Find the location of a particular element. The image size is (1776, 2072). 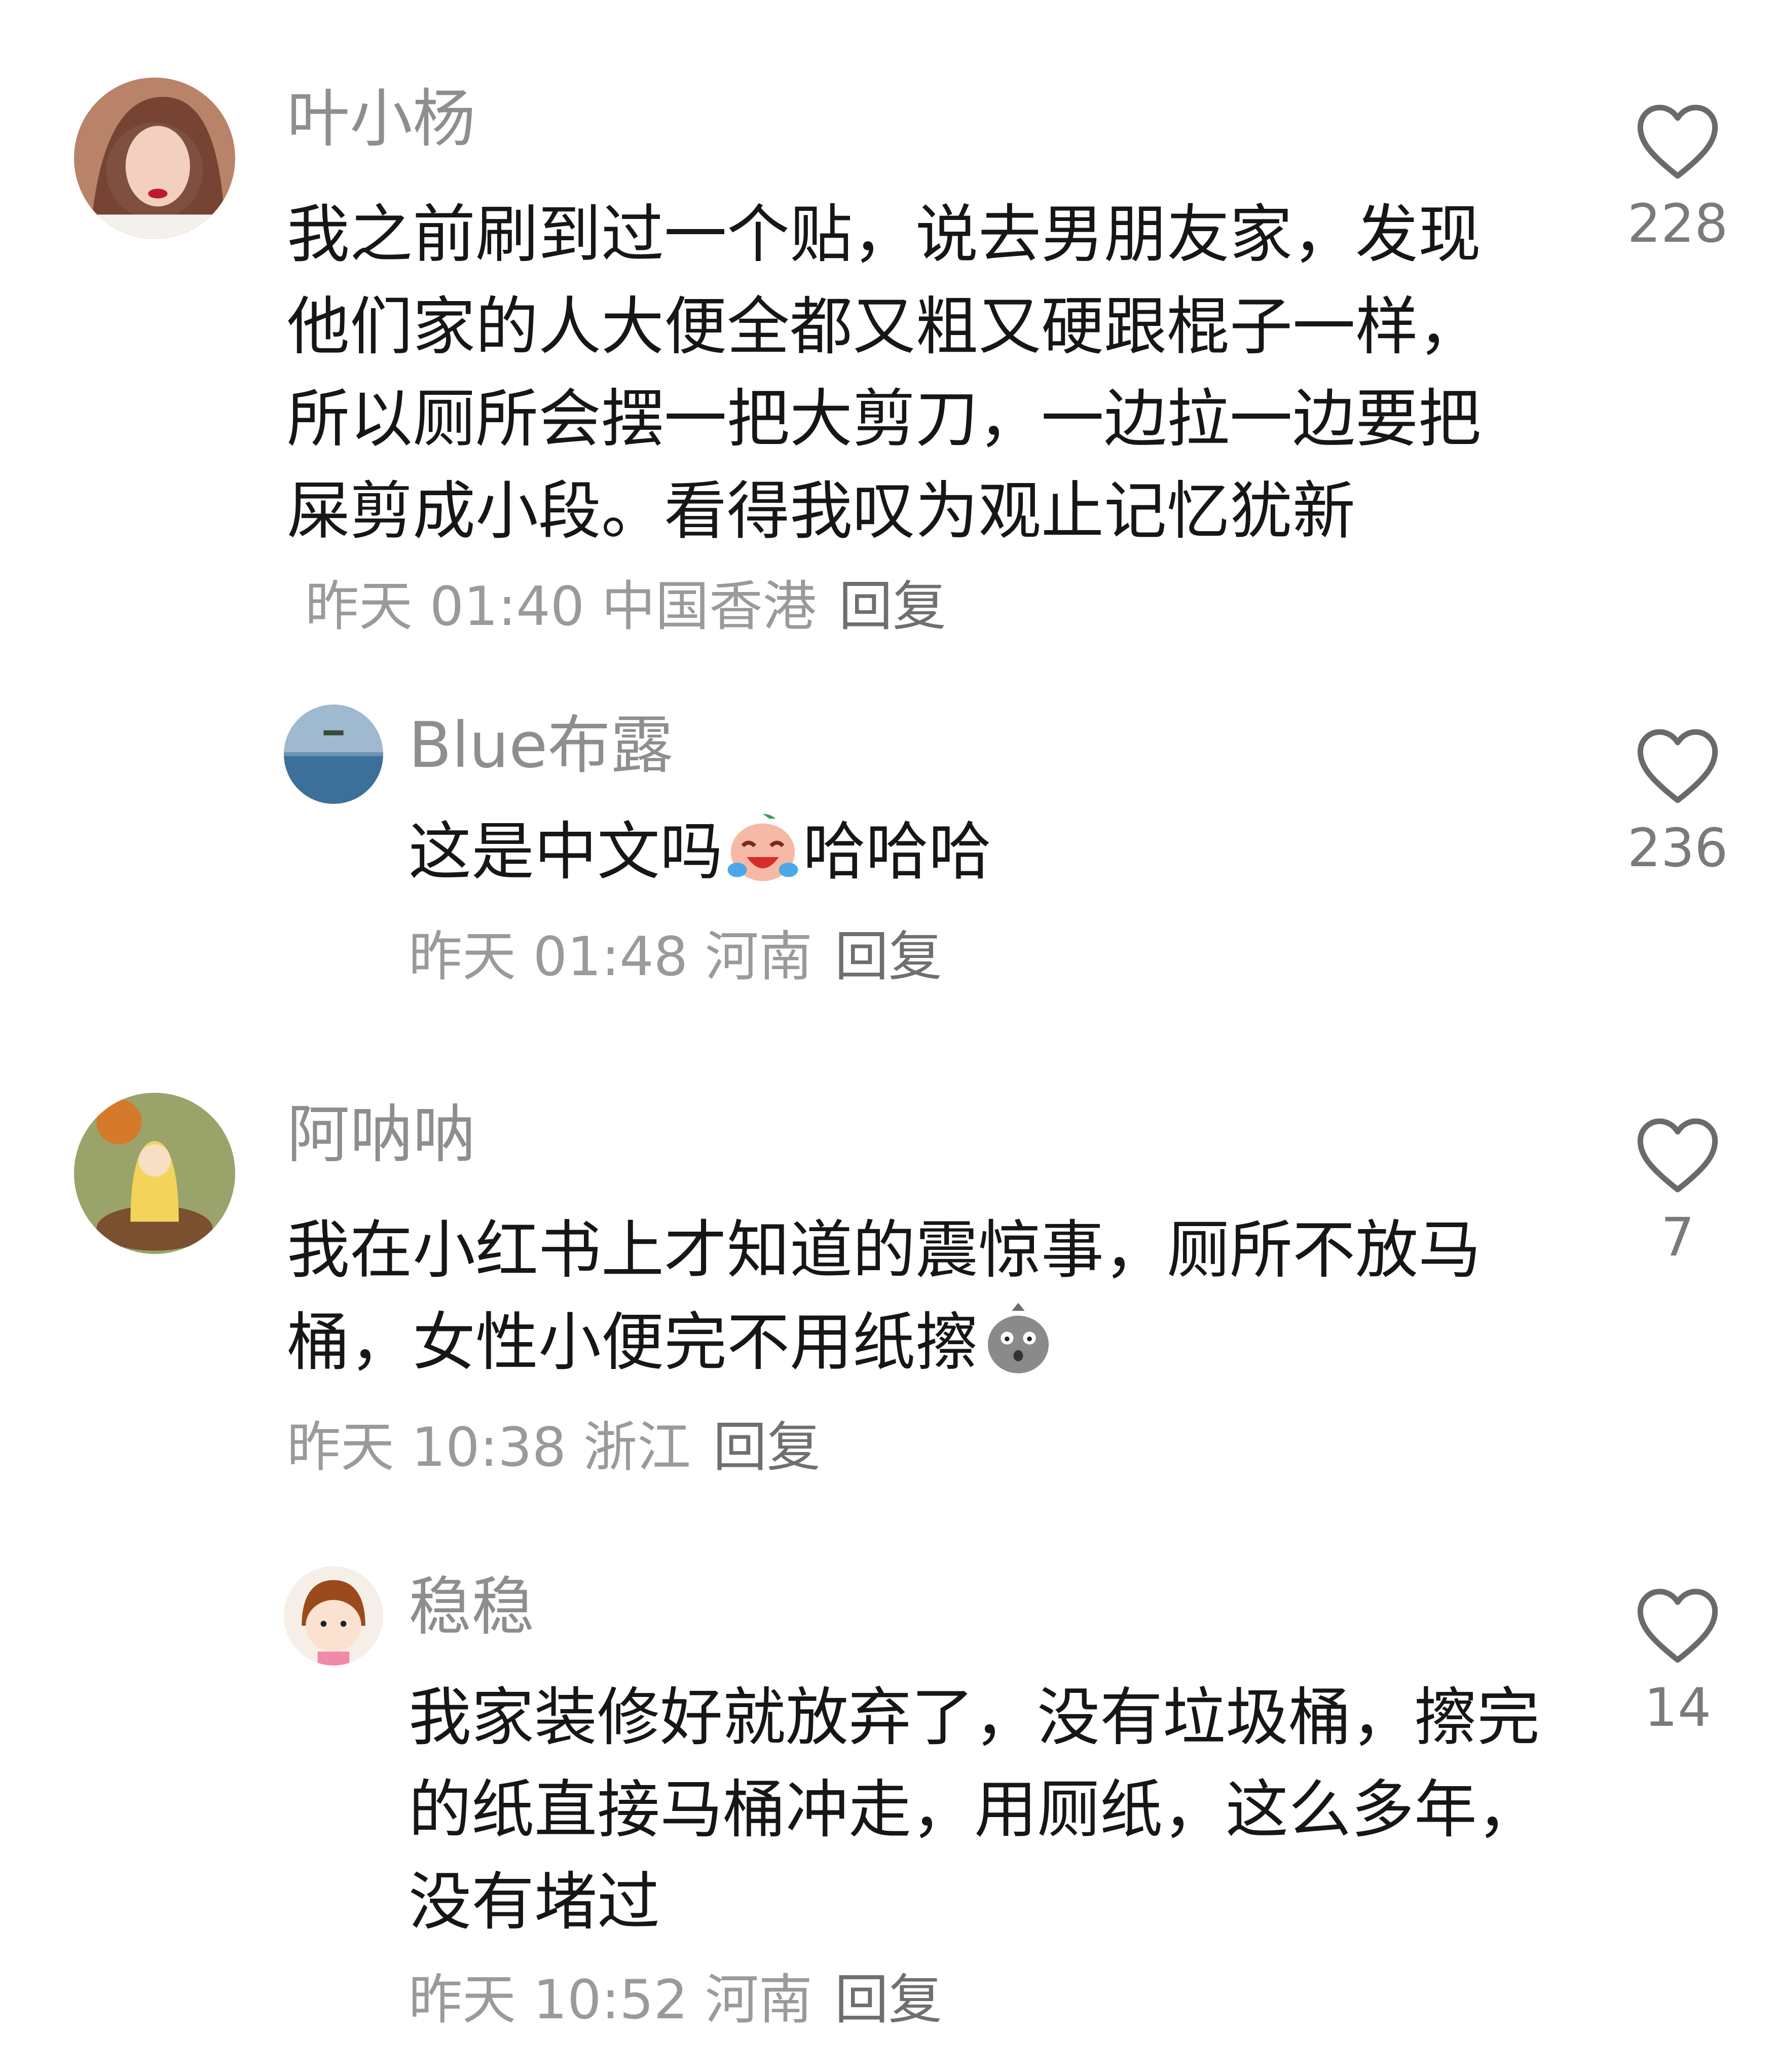

comment-meta: 昨天 01:40 中国香港 is located at coordinates (561, 606).